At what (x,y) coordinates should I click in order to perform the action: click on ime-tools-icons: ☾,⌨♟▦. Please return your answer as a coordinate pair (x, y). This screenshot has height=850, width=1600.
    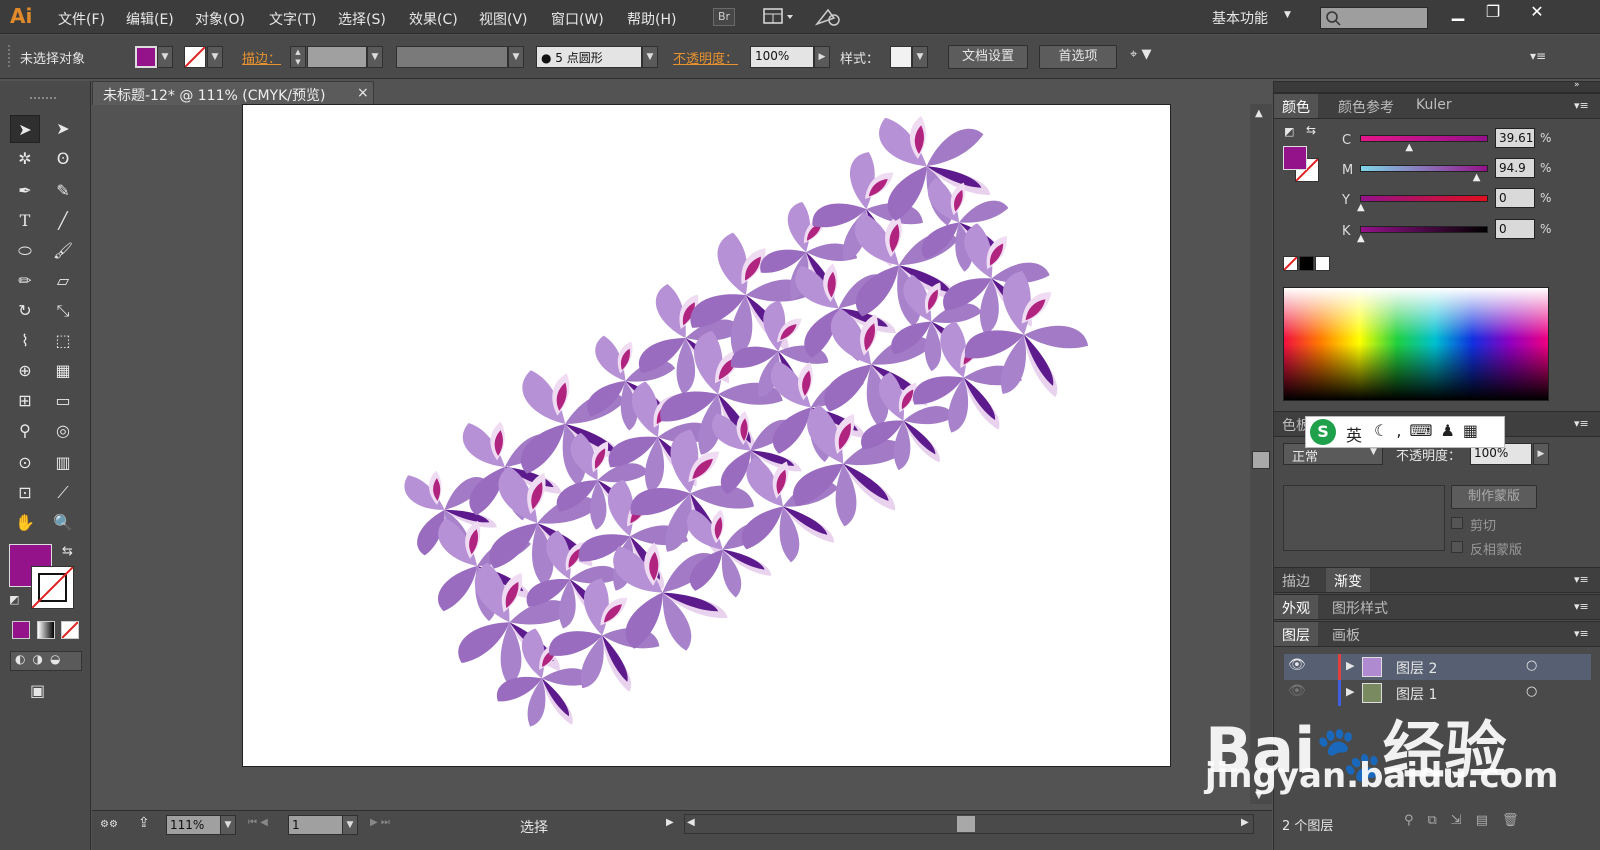
    Looking at the image, I should click on (1430, 430).